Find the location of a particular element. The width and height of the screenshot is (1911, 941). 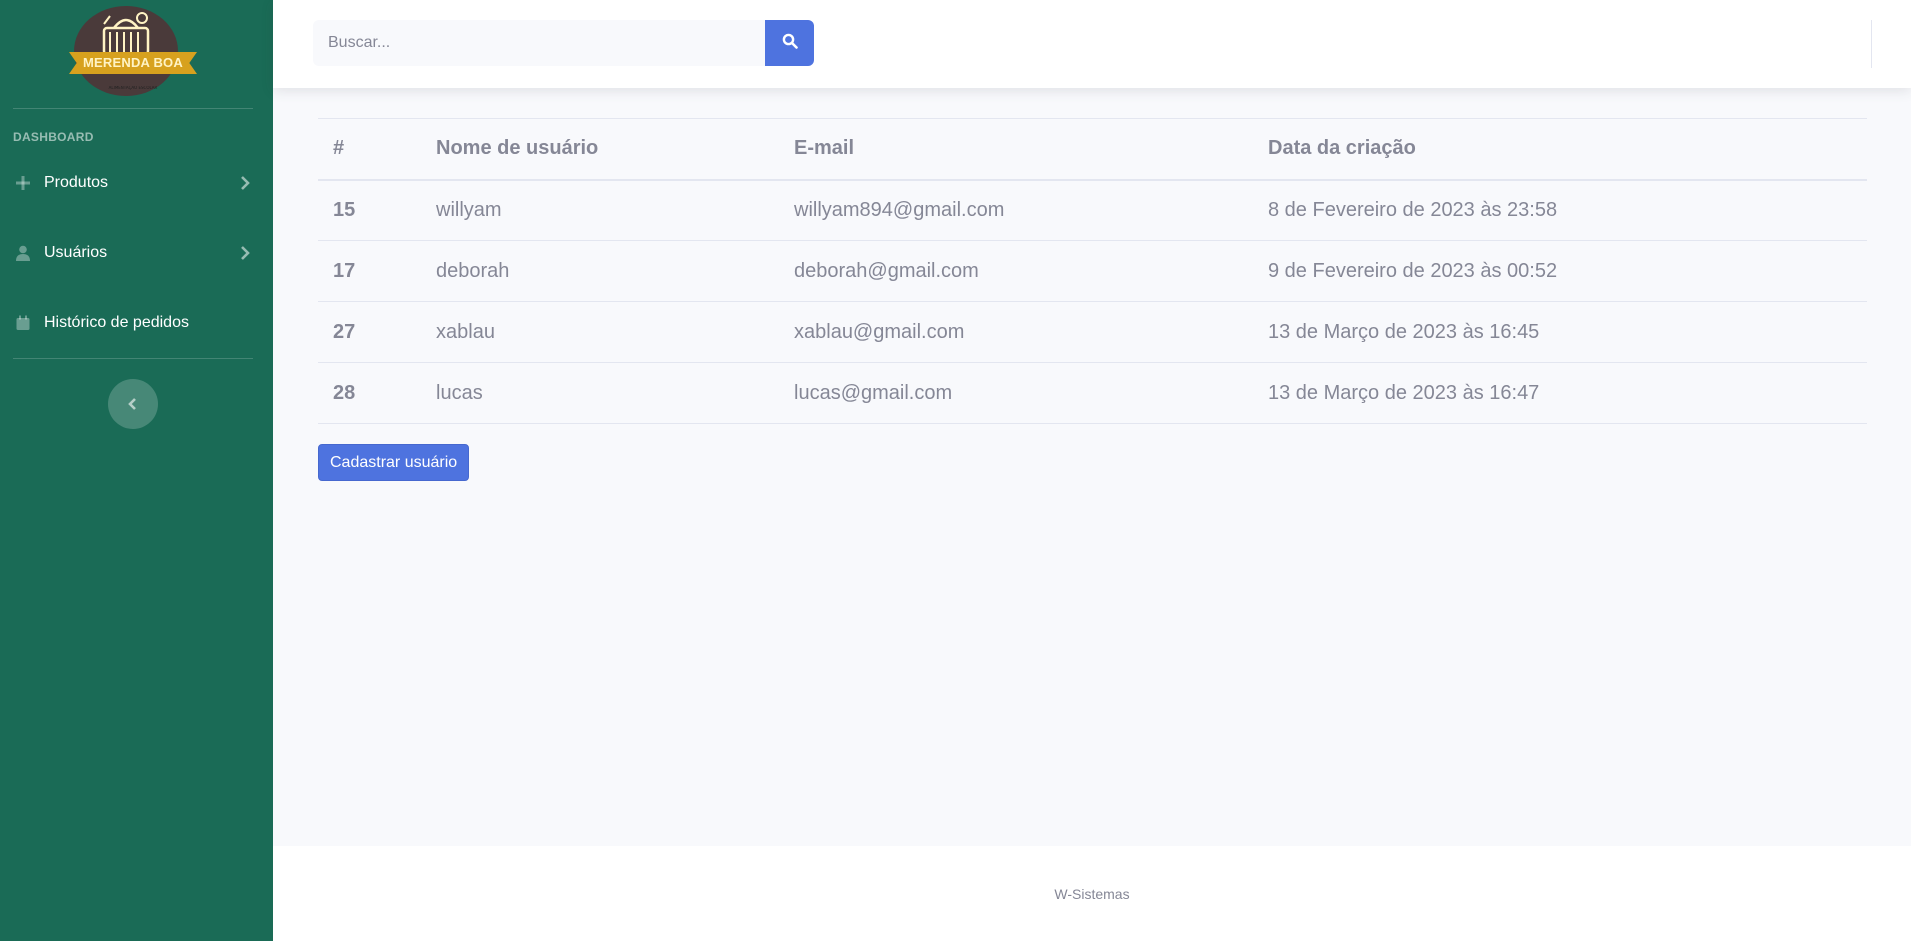

sidebar-item-usuarios: Usuários is located at coordinates (133, 253).